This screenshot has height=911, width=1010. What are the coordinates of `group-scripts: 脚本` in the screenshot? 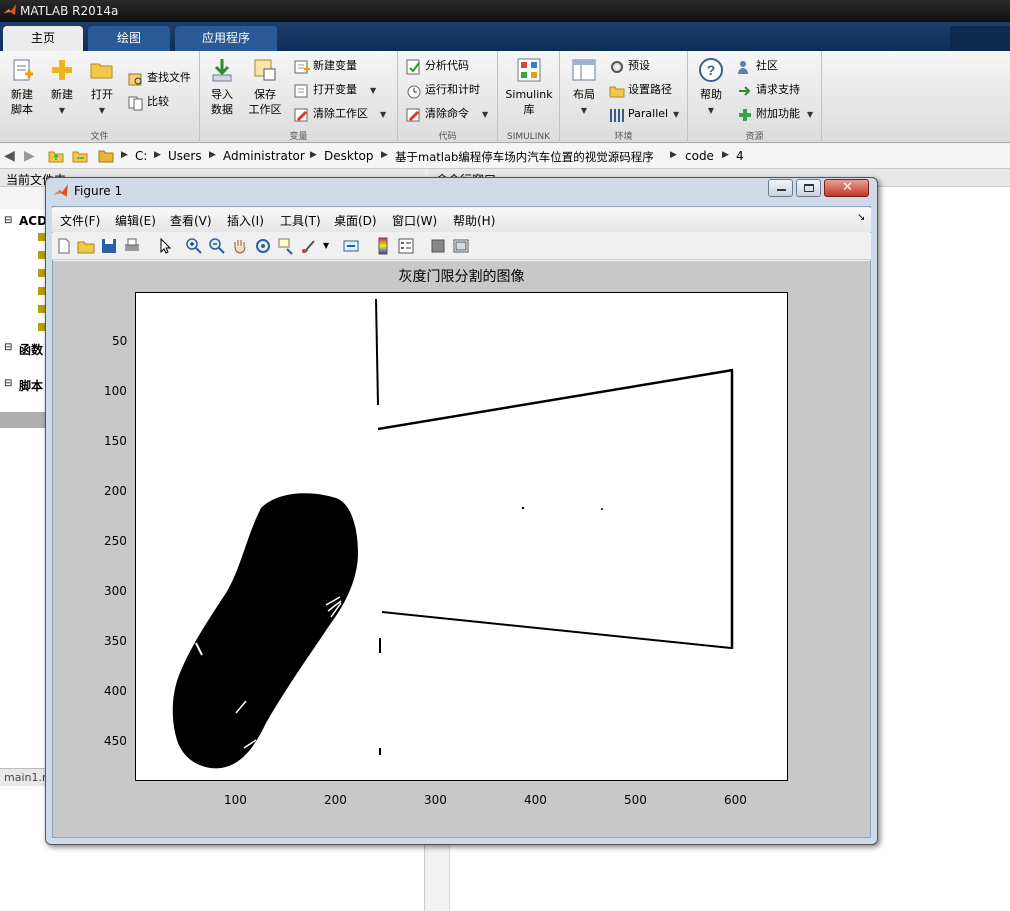 It's located at (31, 385).